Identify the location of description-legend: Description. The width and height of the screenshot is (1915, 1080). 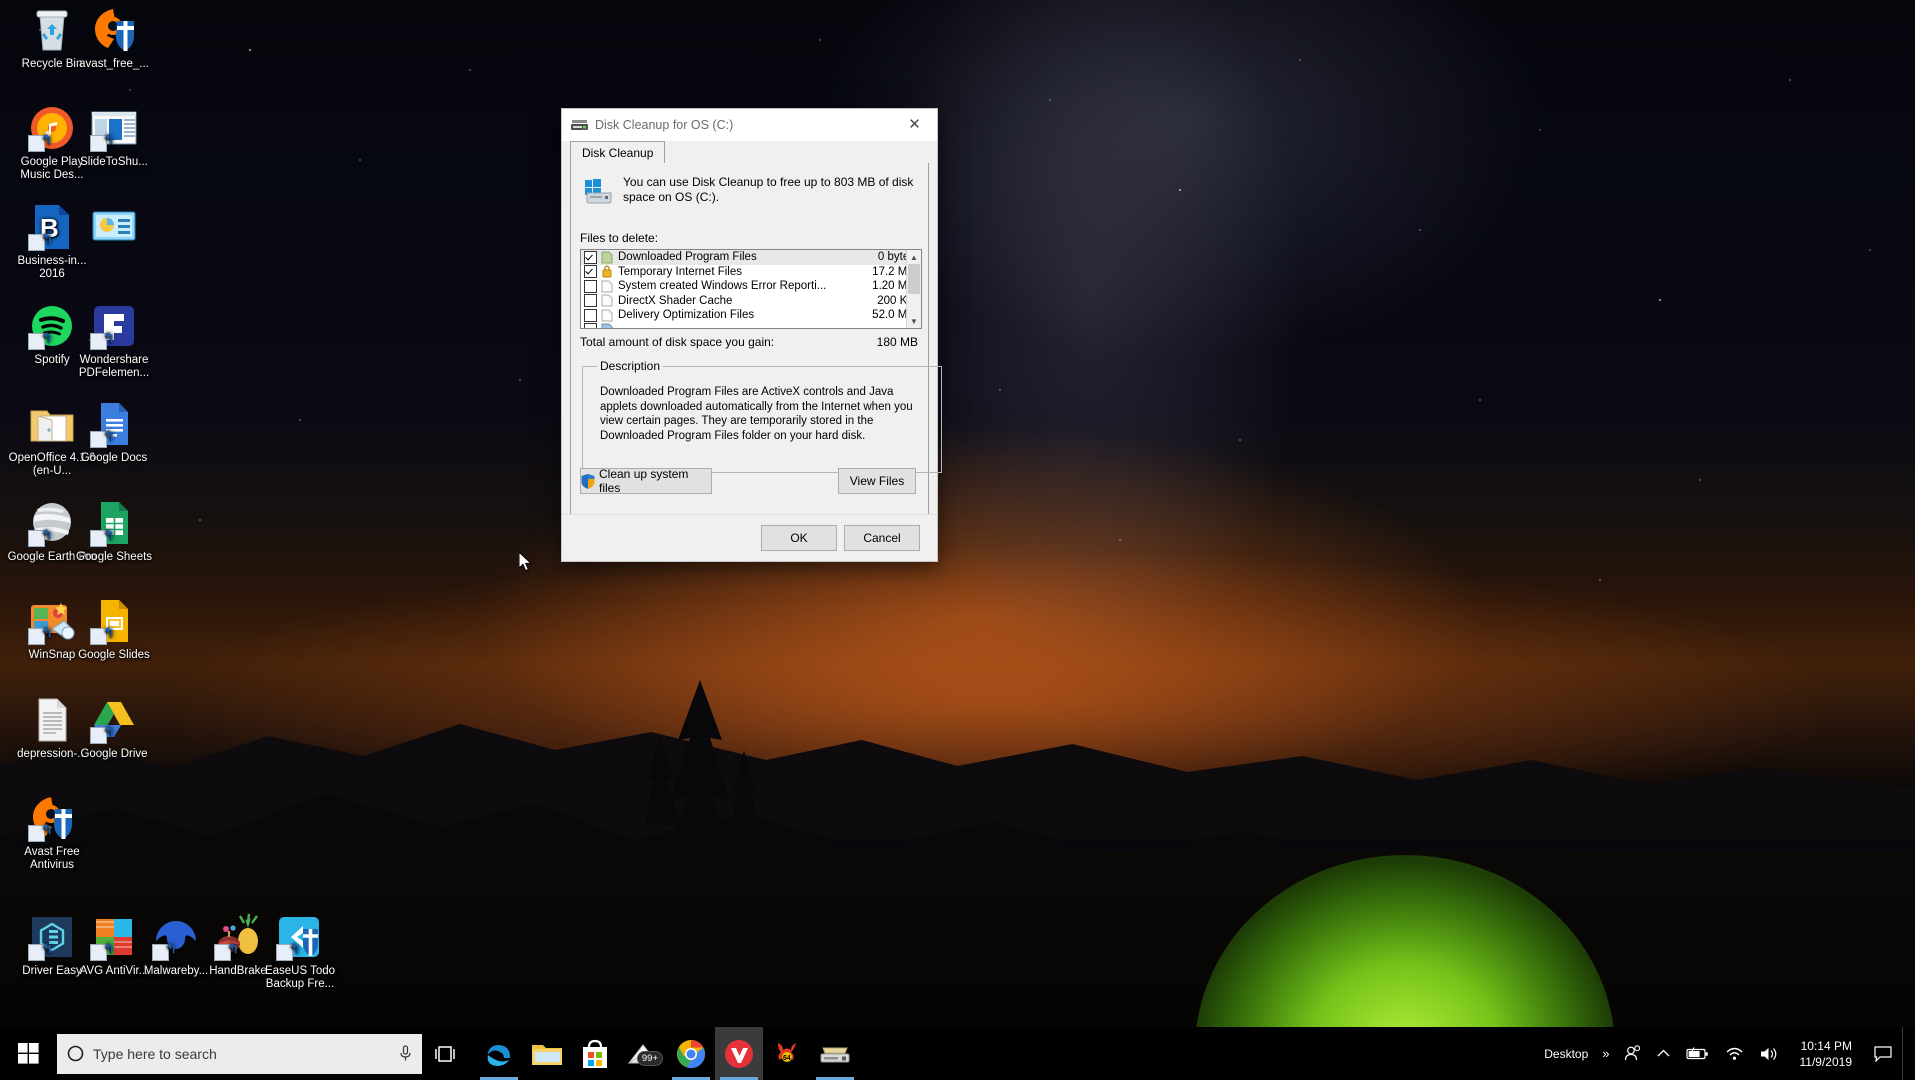
(630, 366).